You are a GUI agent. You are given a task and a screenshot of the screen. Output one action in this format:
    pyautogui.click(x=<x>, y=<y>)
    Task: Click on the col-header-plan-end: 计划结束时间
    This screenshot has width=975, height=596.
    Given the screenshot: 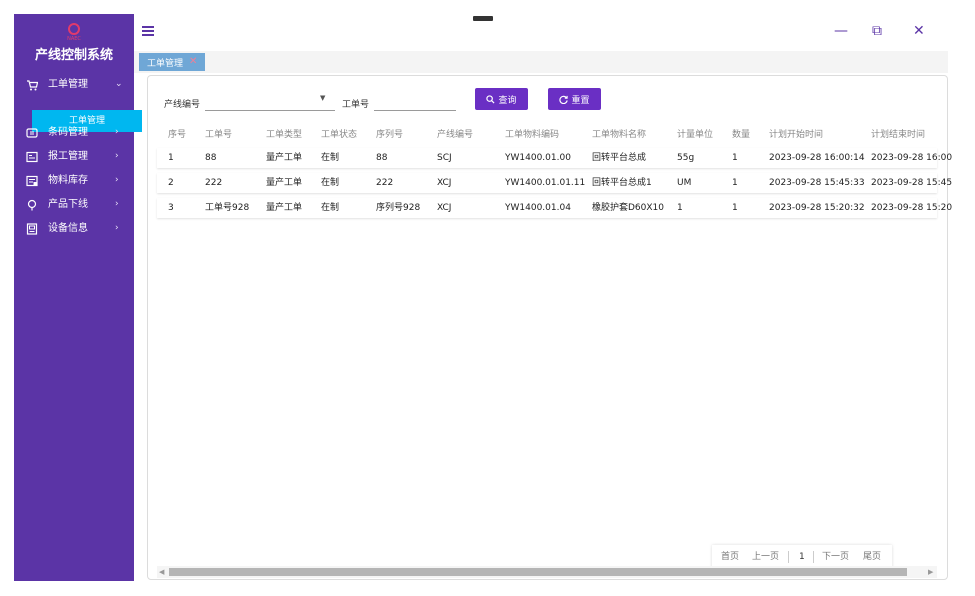 What is the action you would take?
    pyautogui.click(x=898, y=133)
    